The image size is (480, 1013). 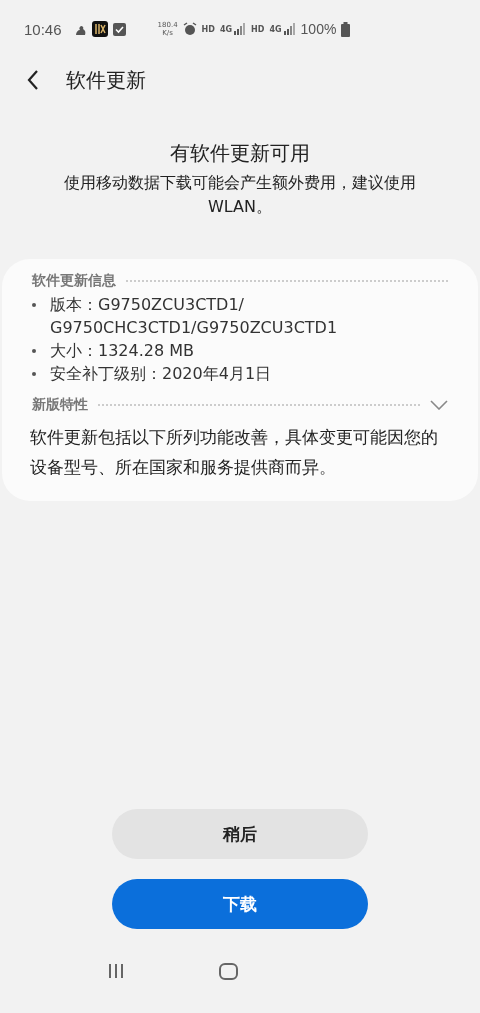 What do you see at coordinates (240, 195) in the screenshot?
I see `notice-message: 使用移动数据下载可能会产生额外费用，建议使用 WLAN。` at bounding box center [240, 195].